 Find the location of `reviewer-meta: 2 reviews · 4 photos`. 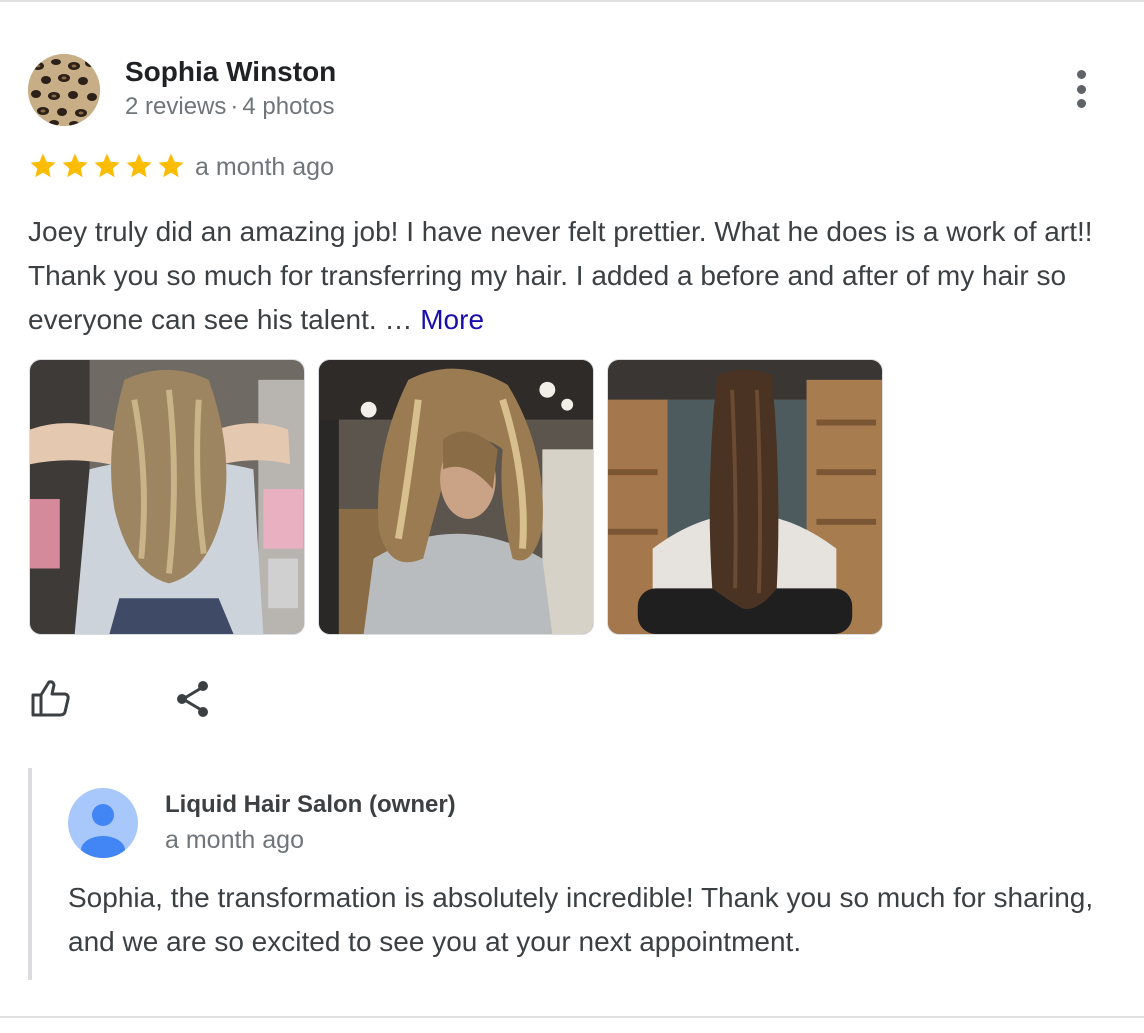

reviewer-meta: 2 reviews · 4 photos is located at coordinates (229, 107).